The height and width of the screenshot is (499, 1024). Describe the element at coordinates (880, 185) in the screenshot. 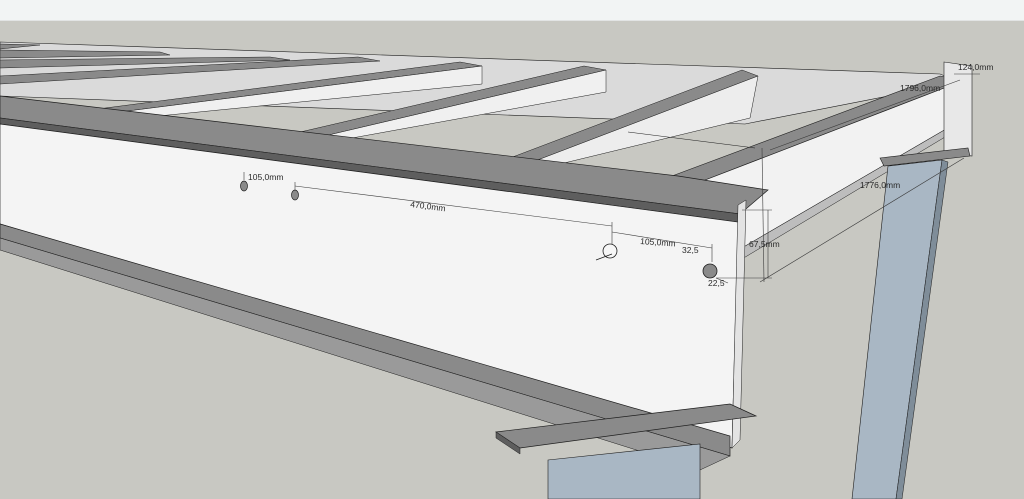

I see `dim-label-1776: 1776,0mm` at that location.